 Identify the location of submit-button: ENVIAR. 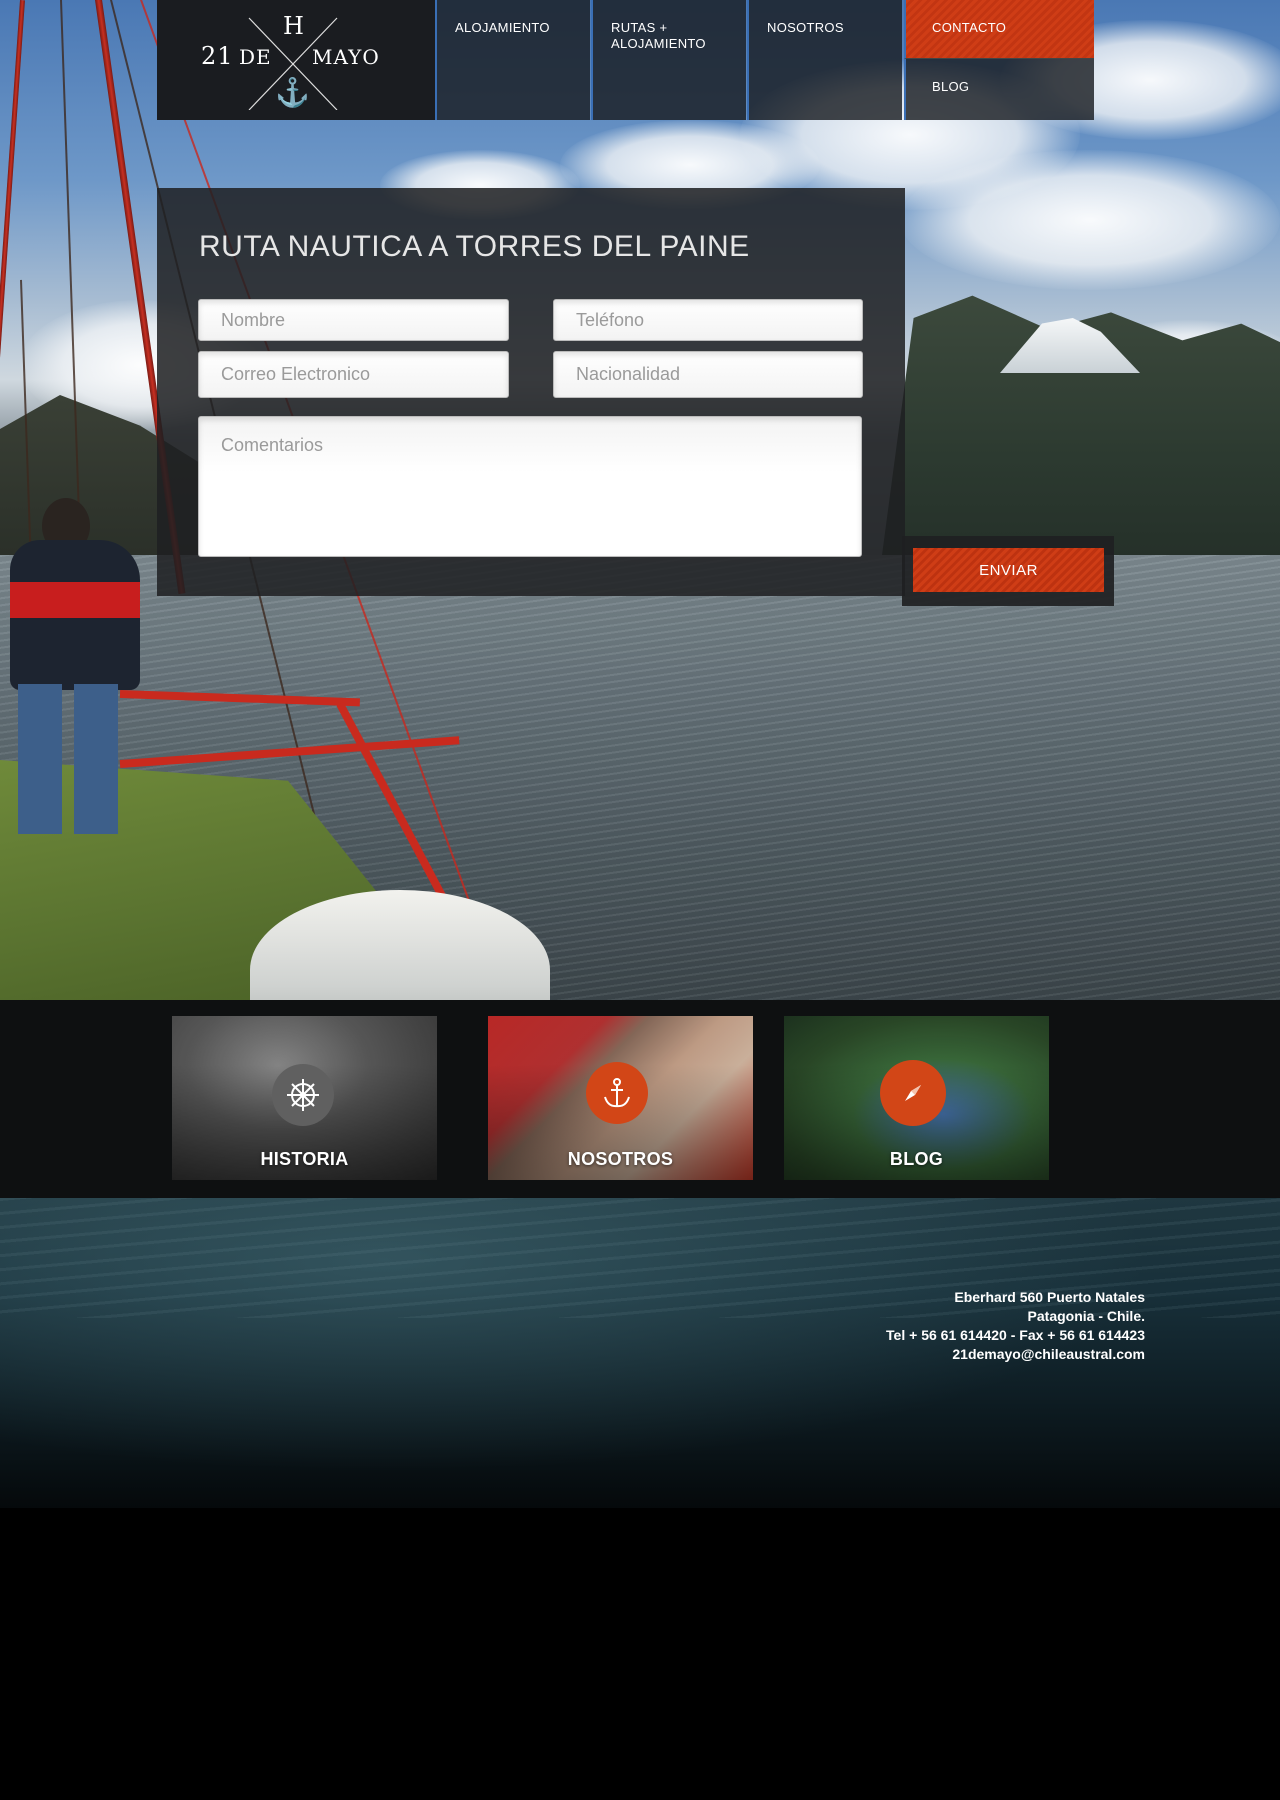
(1008, 570).